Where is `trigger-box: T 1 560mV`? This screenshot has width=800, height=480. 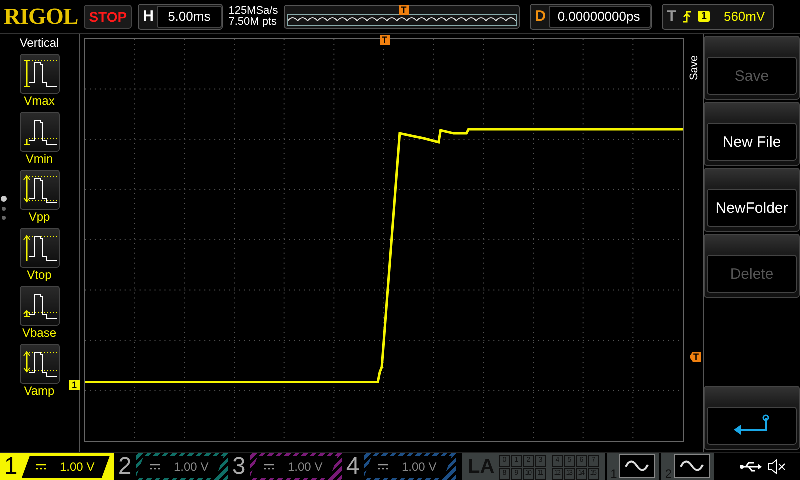
trigger-box: T 1 560mV is located at coordinates (718, 17).